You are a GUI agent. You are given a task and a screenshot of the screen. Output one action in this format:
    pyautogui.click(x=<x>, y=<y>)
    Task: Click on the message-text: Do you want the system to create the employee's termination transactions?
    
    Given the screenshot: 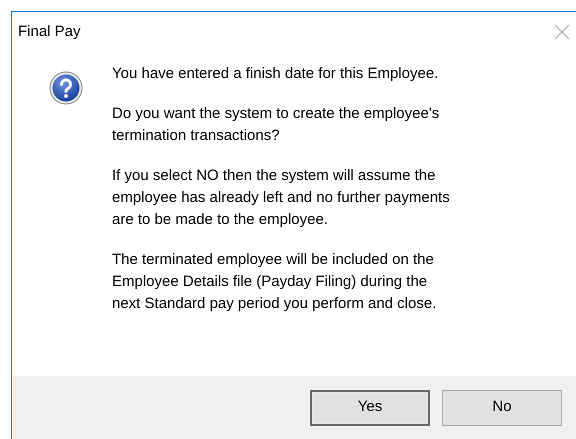 What is the action you would take?
    pyautogui.click(x=276, y=125)
    